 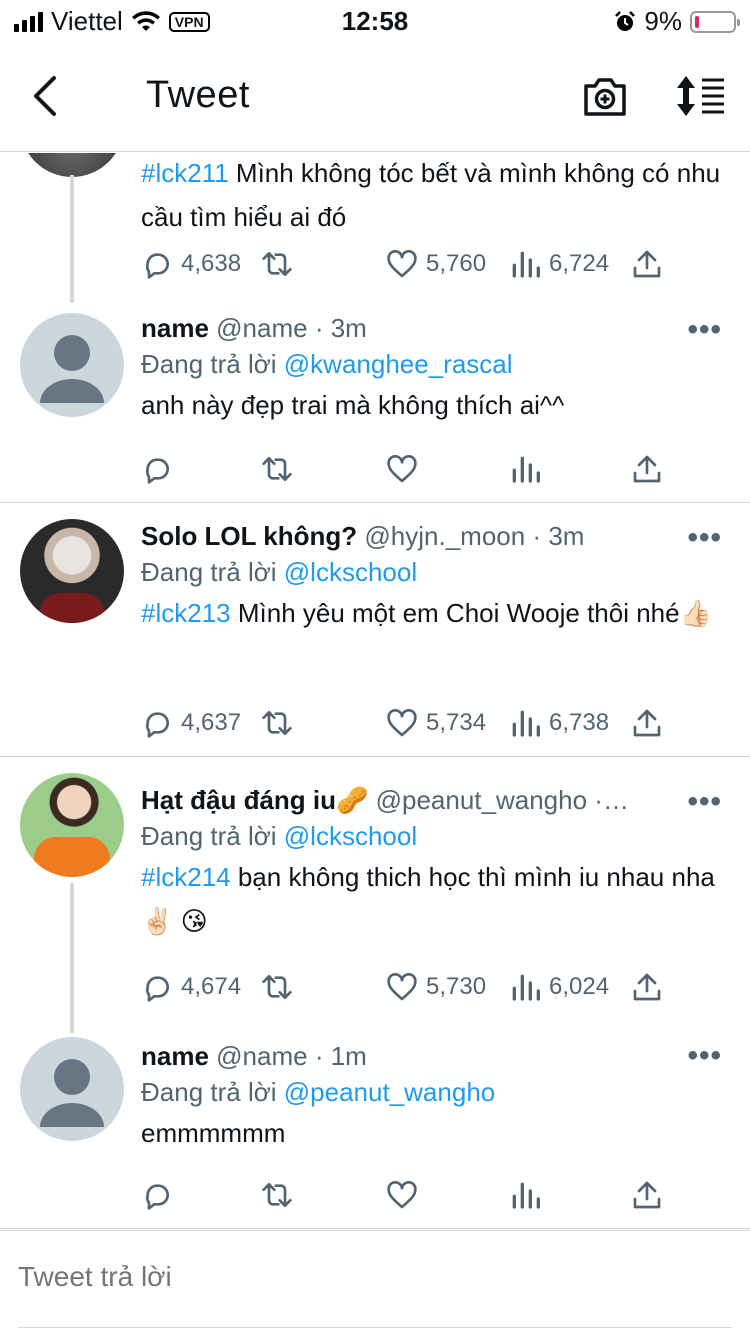 I want to click on like-button: 5,730, so click(x=436, y=987).